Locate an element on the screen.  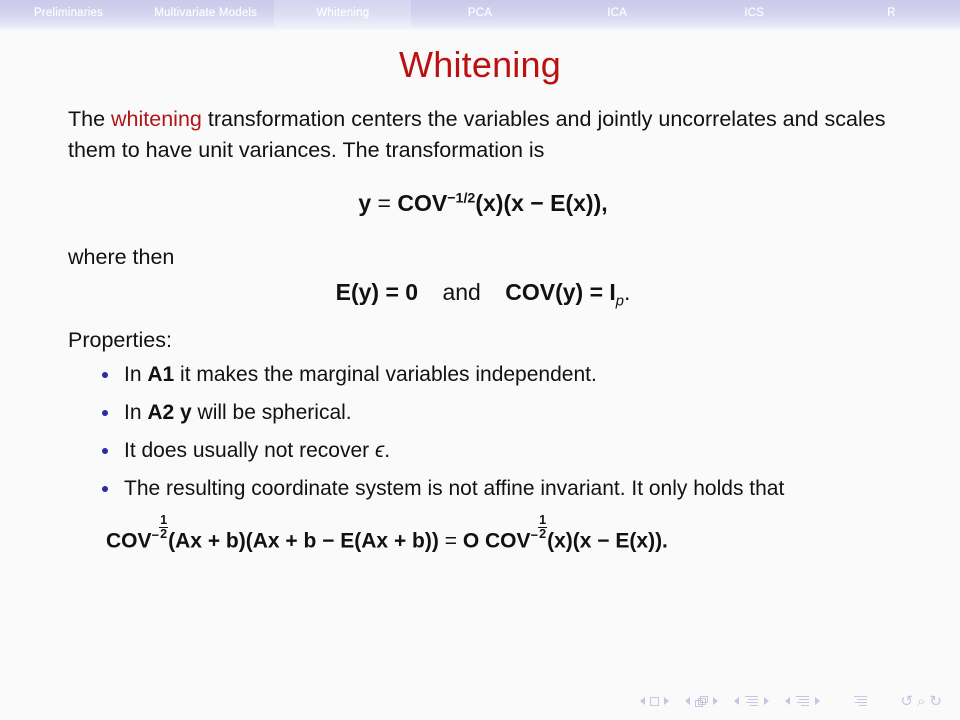
slide-navigation-group is located at coordinates (701, 701).